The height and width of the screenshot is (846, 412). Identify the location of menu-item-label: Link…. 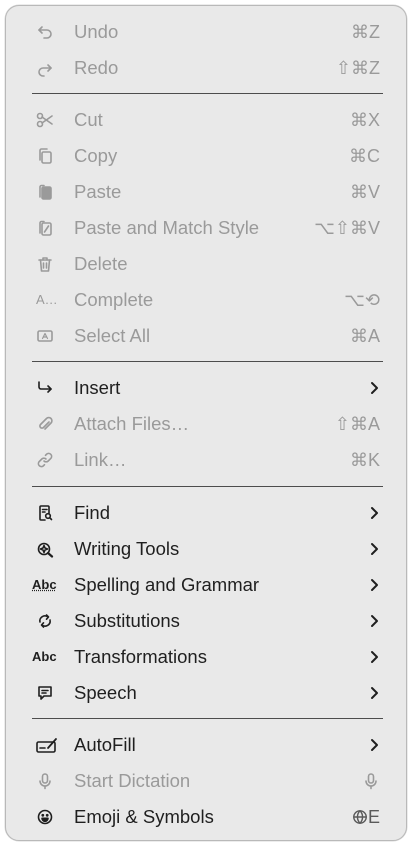
(100, 459).